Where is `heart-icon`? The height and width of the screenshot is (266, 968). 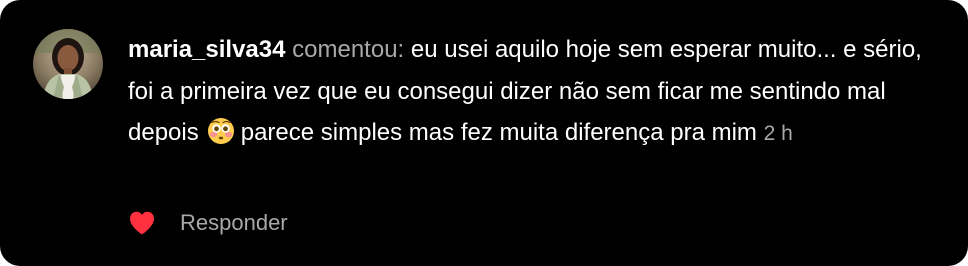 heart-icon is located at coordinates (142, 223).